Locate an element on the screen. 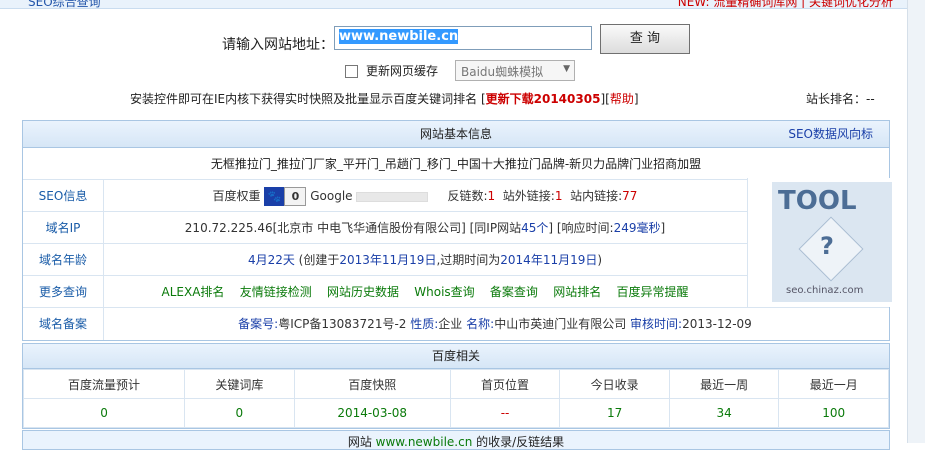 The height and width of the screenshot is (453, 925). header-today: 今日收录 is located at coordinates (614, 384).